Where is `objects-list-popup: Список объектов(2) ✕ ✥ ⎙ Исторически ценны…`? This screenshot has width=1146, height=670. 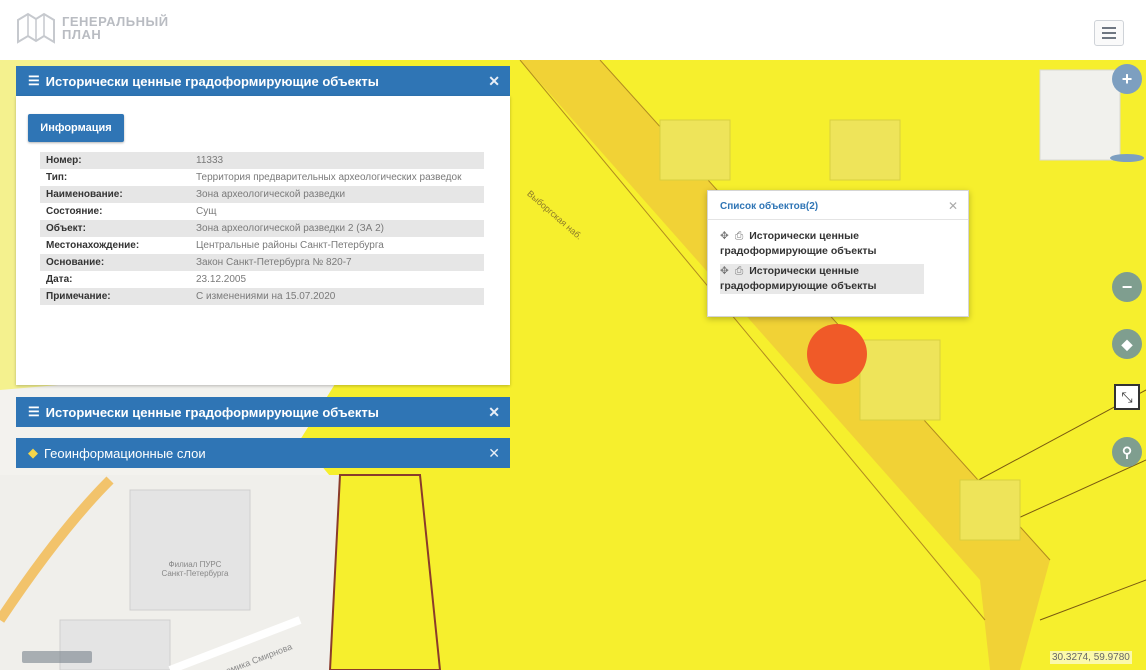 objects-list-popup: Список объектов(2) ✕ ✥ ⎙ Исторически ценны… is located at coordinates (838, 253).